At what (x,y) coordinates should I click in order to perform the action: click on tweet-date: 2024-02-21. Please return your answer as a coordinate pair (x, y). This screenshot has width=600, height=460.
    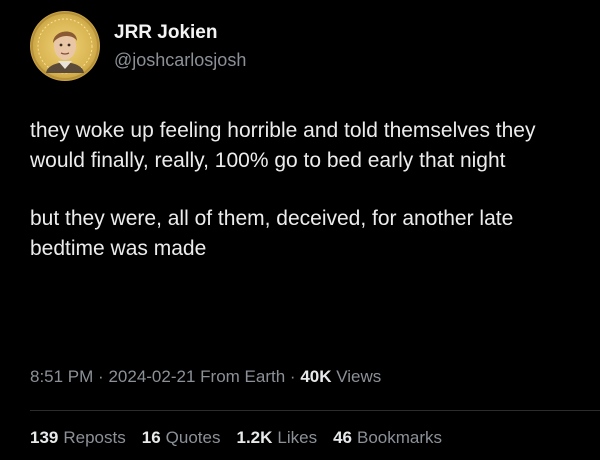
    Looking at the image, I should click on (151, 376).